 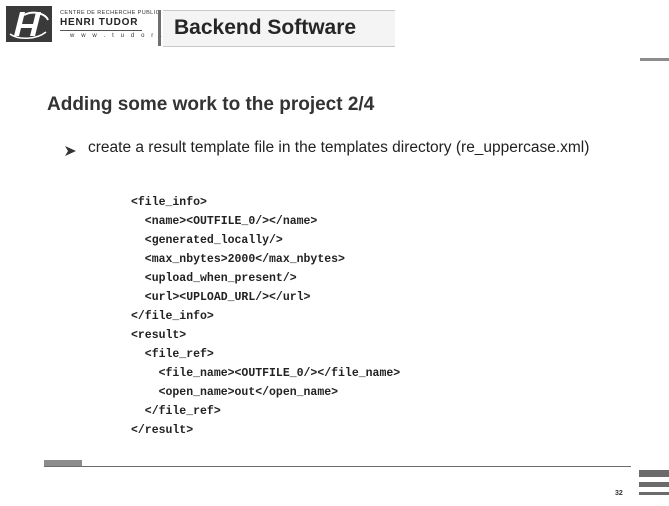 I want to click on code-line: <file_info>, so click(x=169, y=202).